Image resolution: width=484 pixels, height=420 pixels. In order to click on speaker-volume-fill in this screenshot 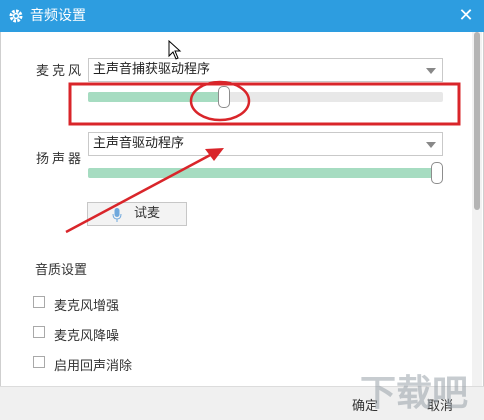, I will do `click(262, 173)`.